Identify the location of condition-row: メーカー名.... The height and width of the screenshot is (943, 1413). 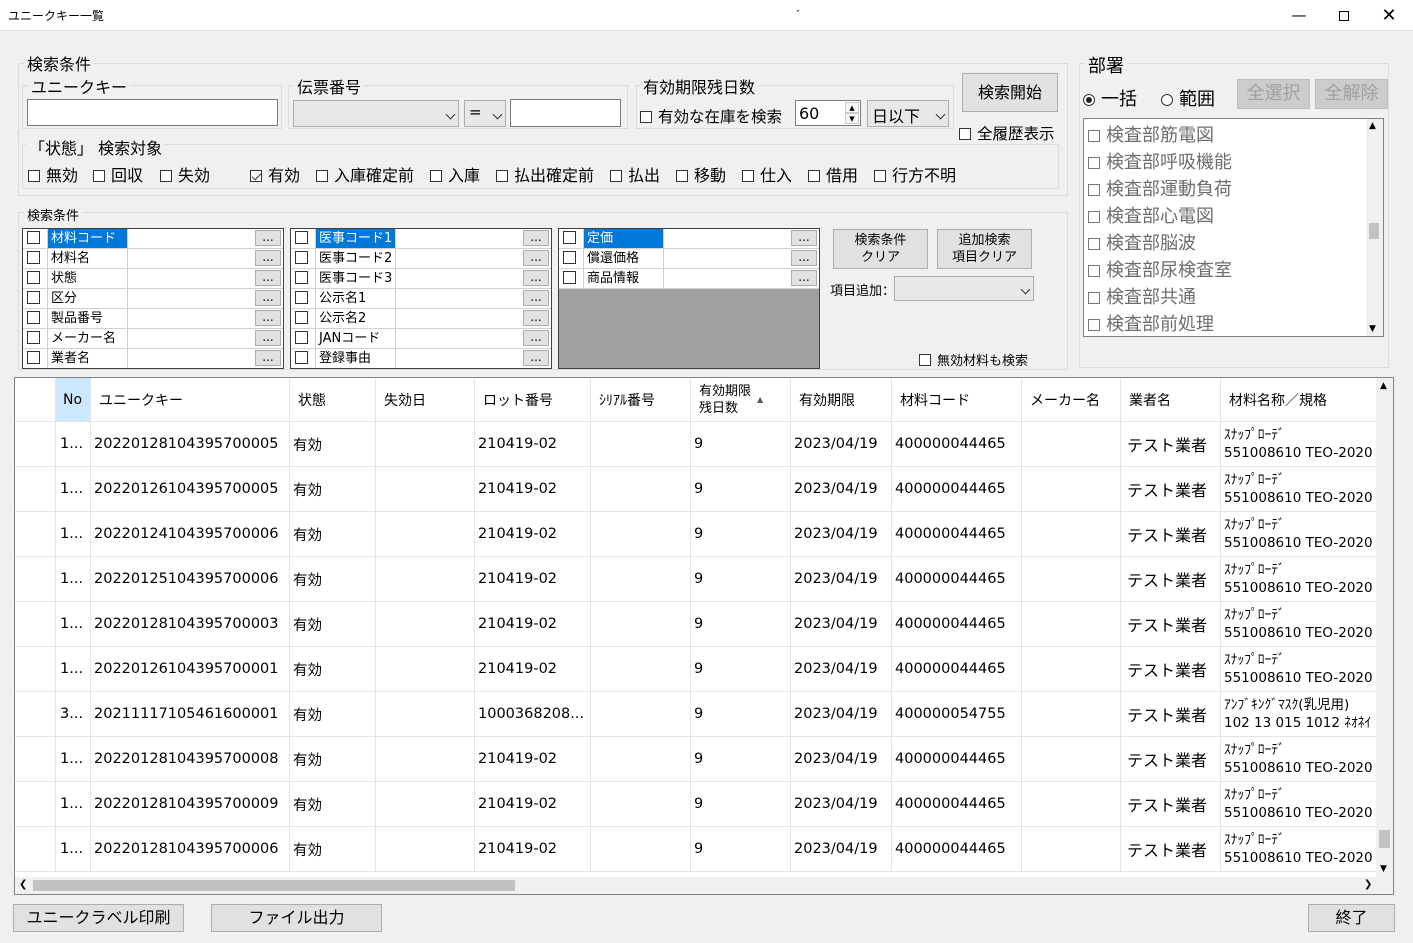
(153, 339).